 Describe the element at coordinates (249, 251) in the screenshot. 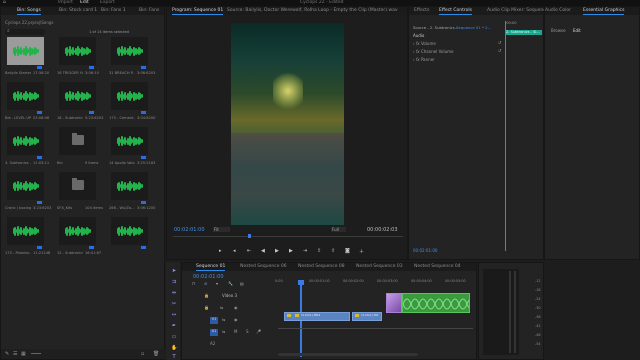

I see `go-to-in-icon: ⇤` at that location.